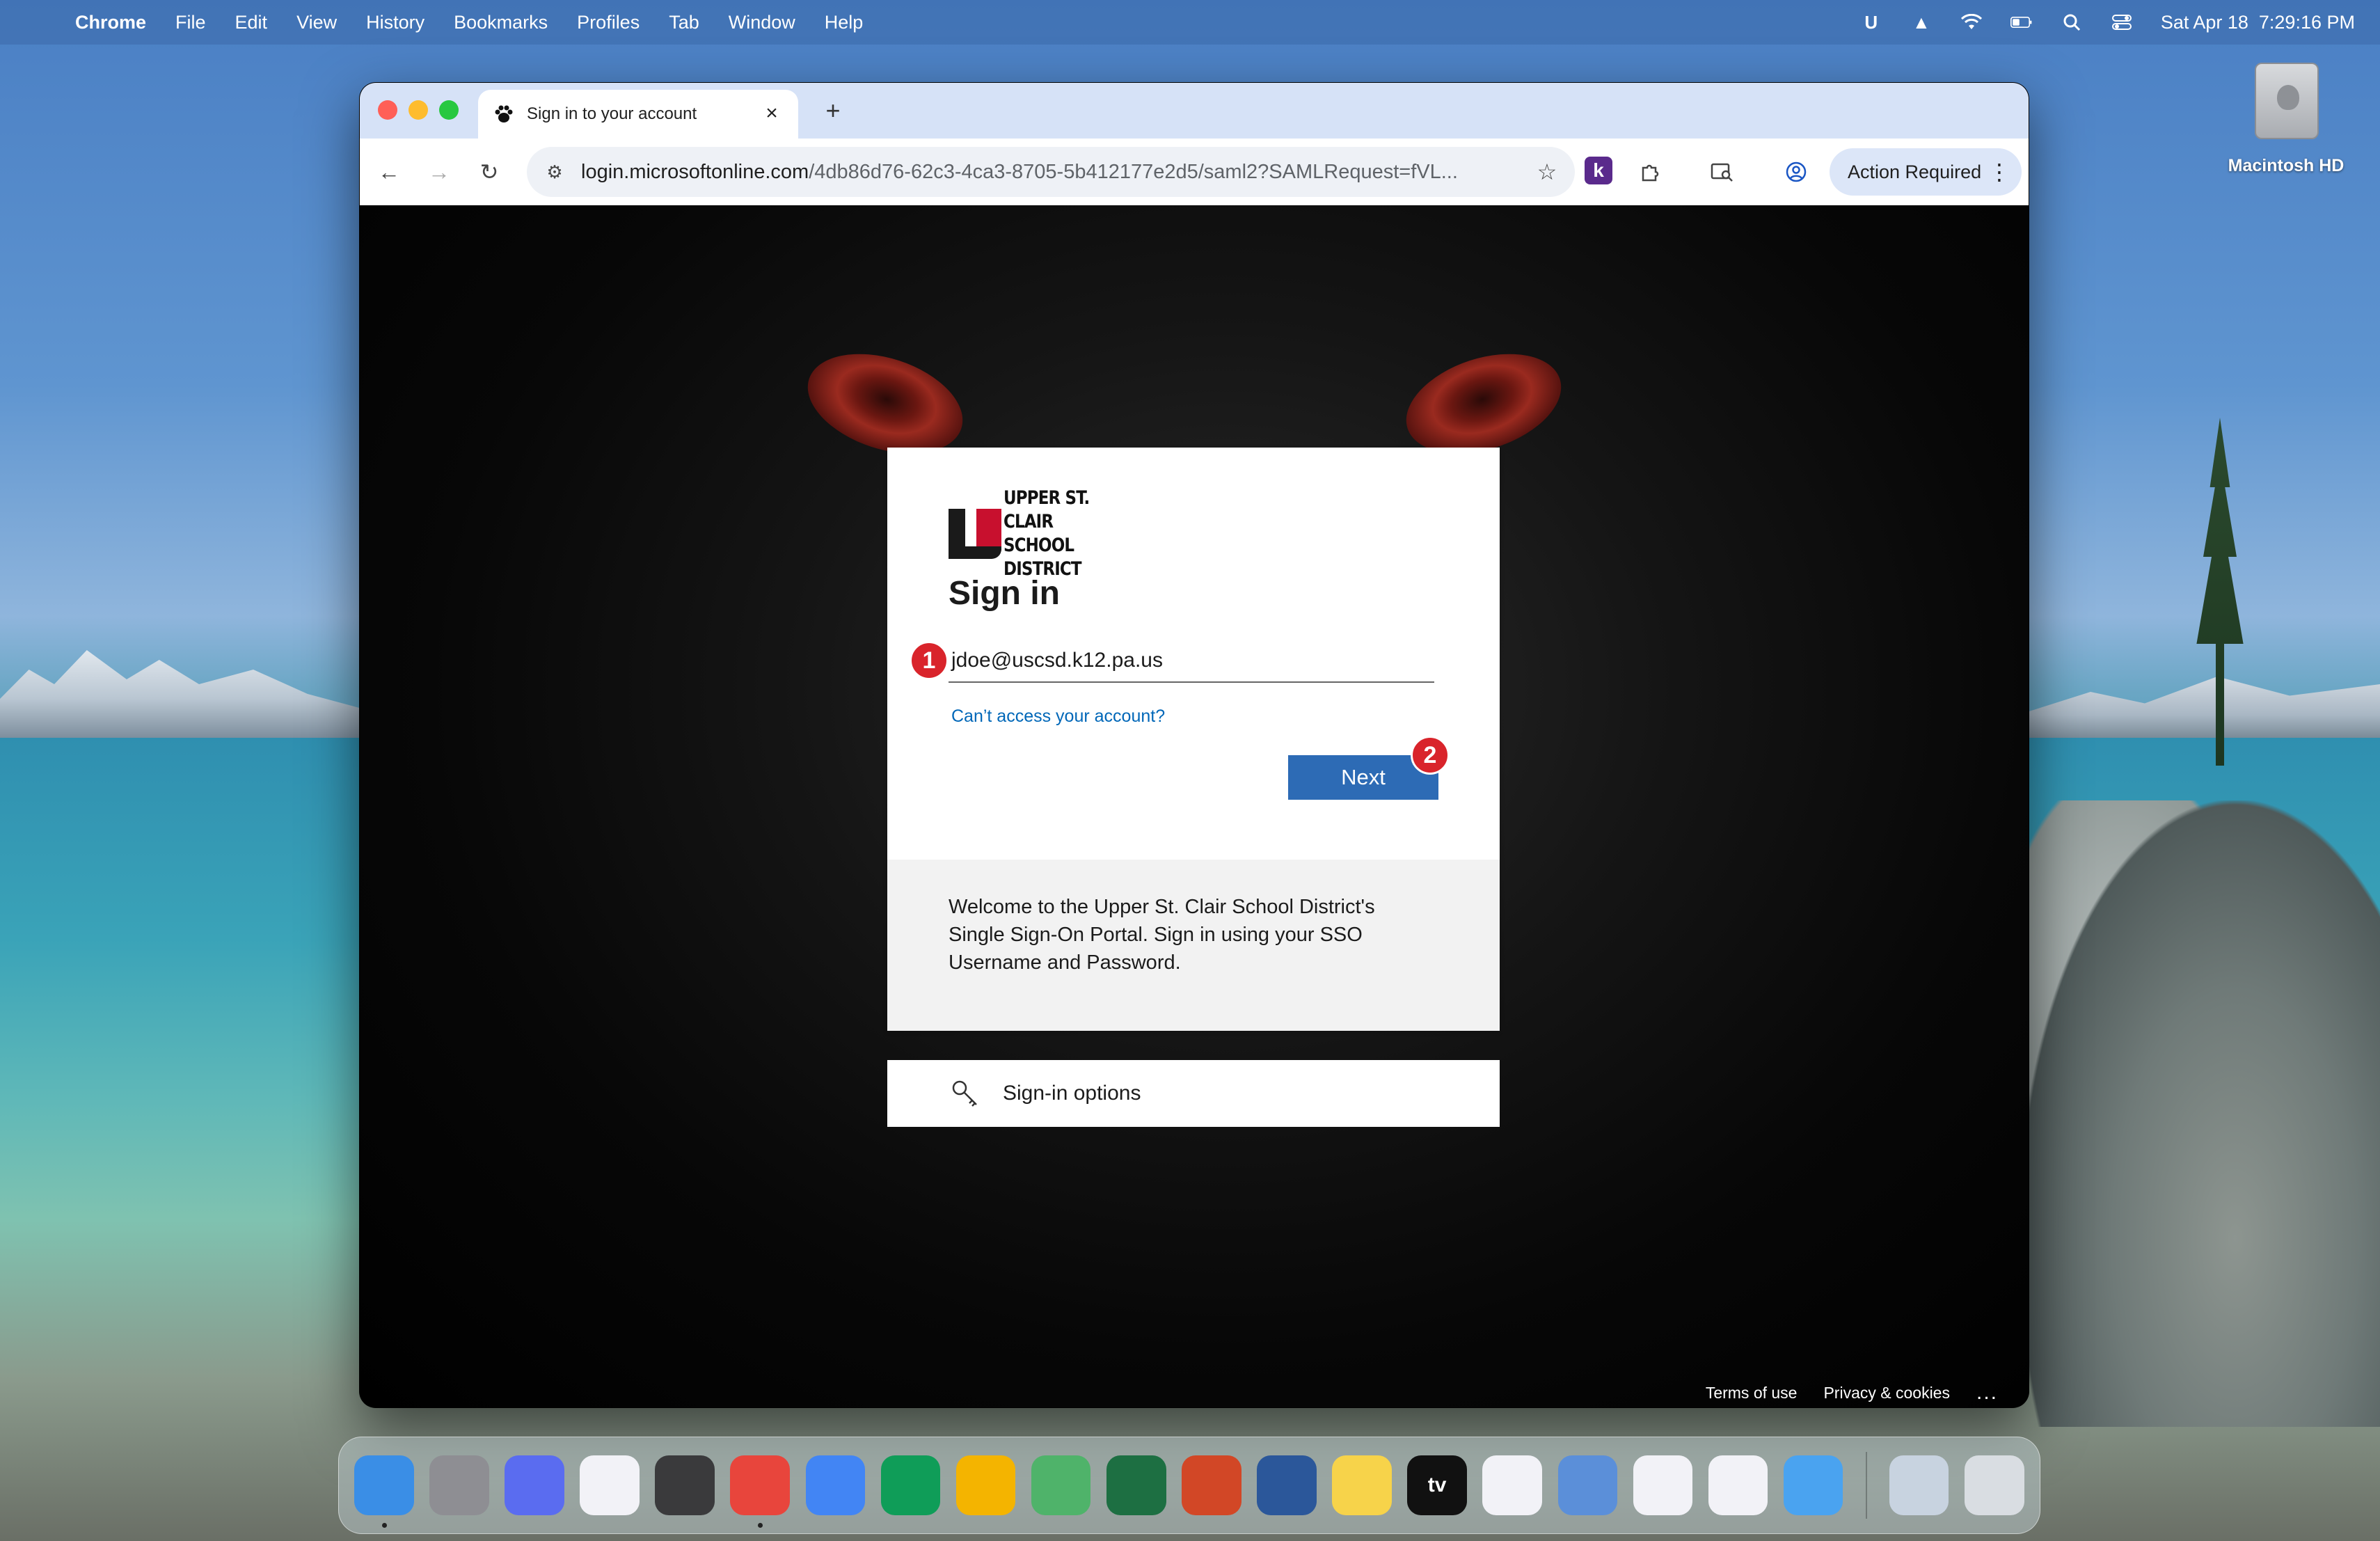  I want to click on district-logo-mark-icon, so click(975, 534).